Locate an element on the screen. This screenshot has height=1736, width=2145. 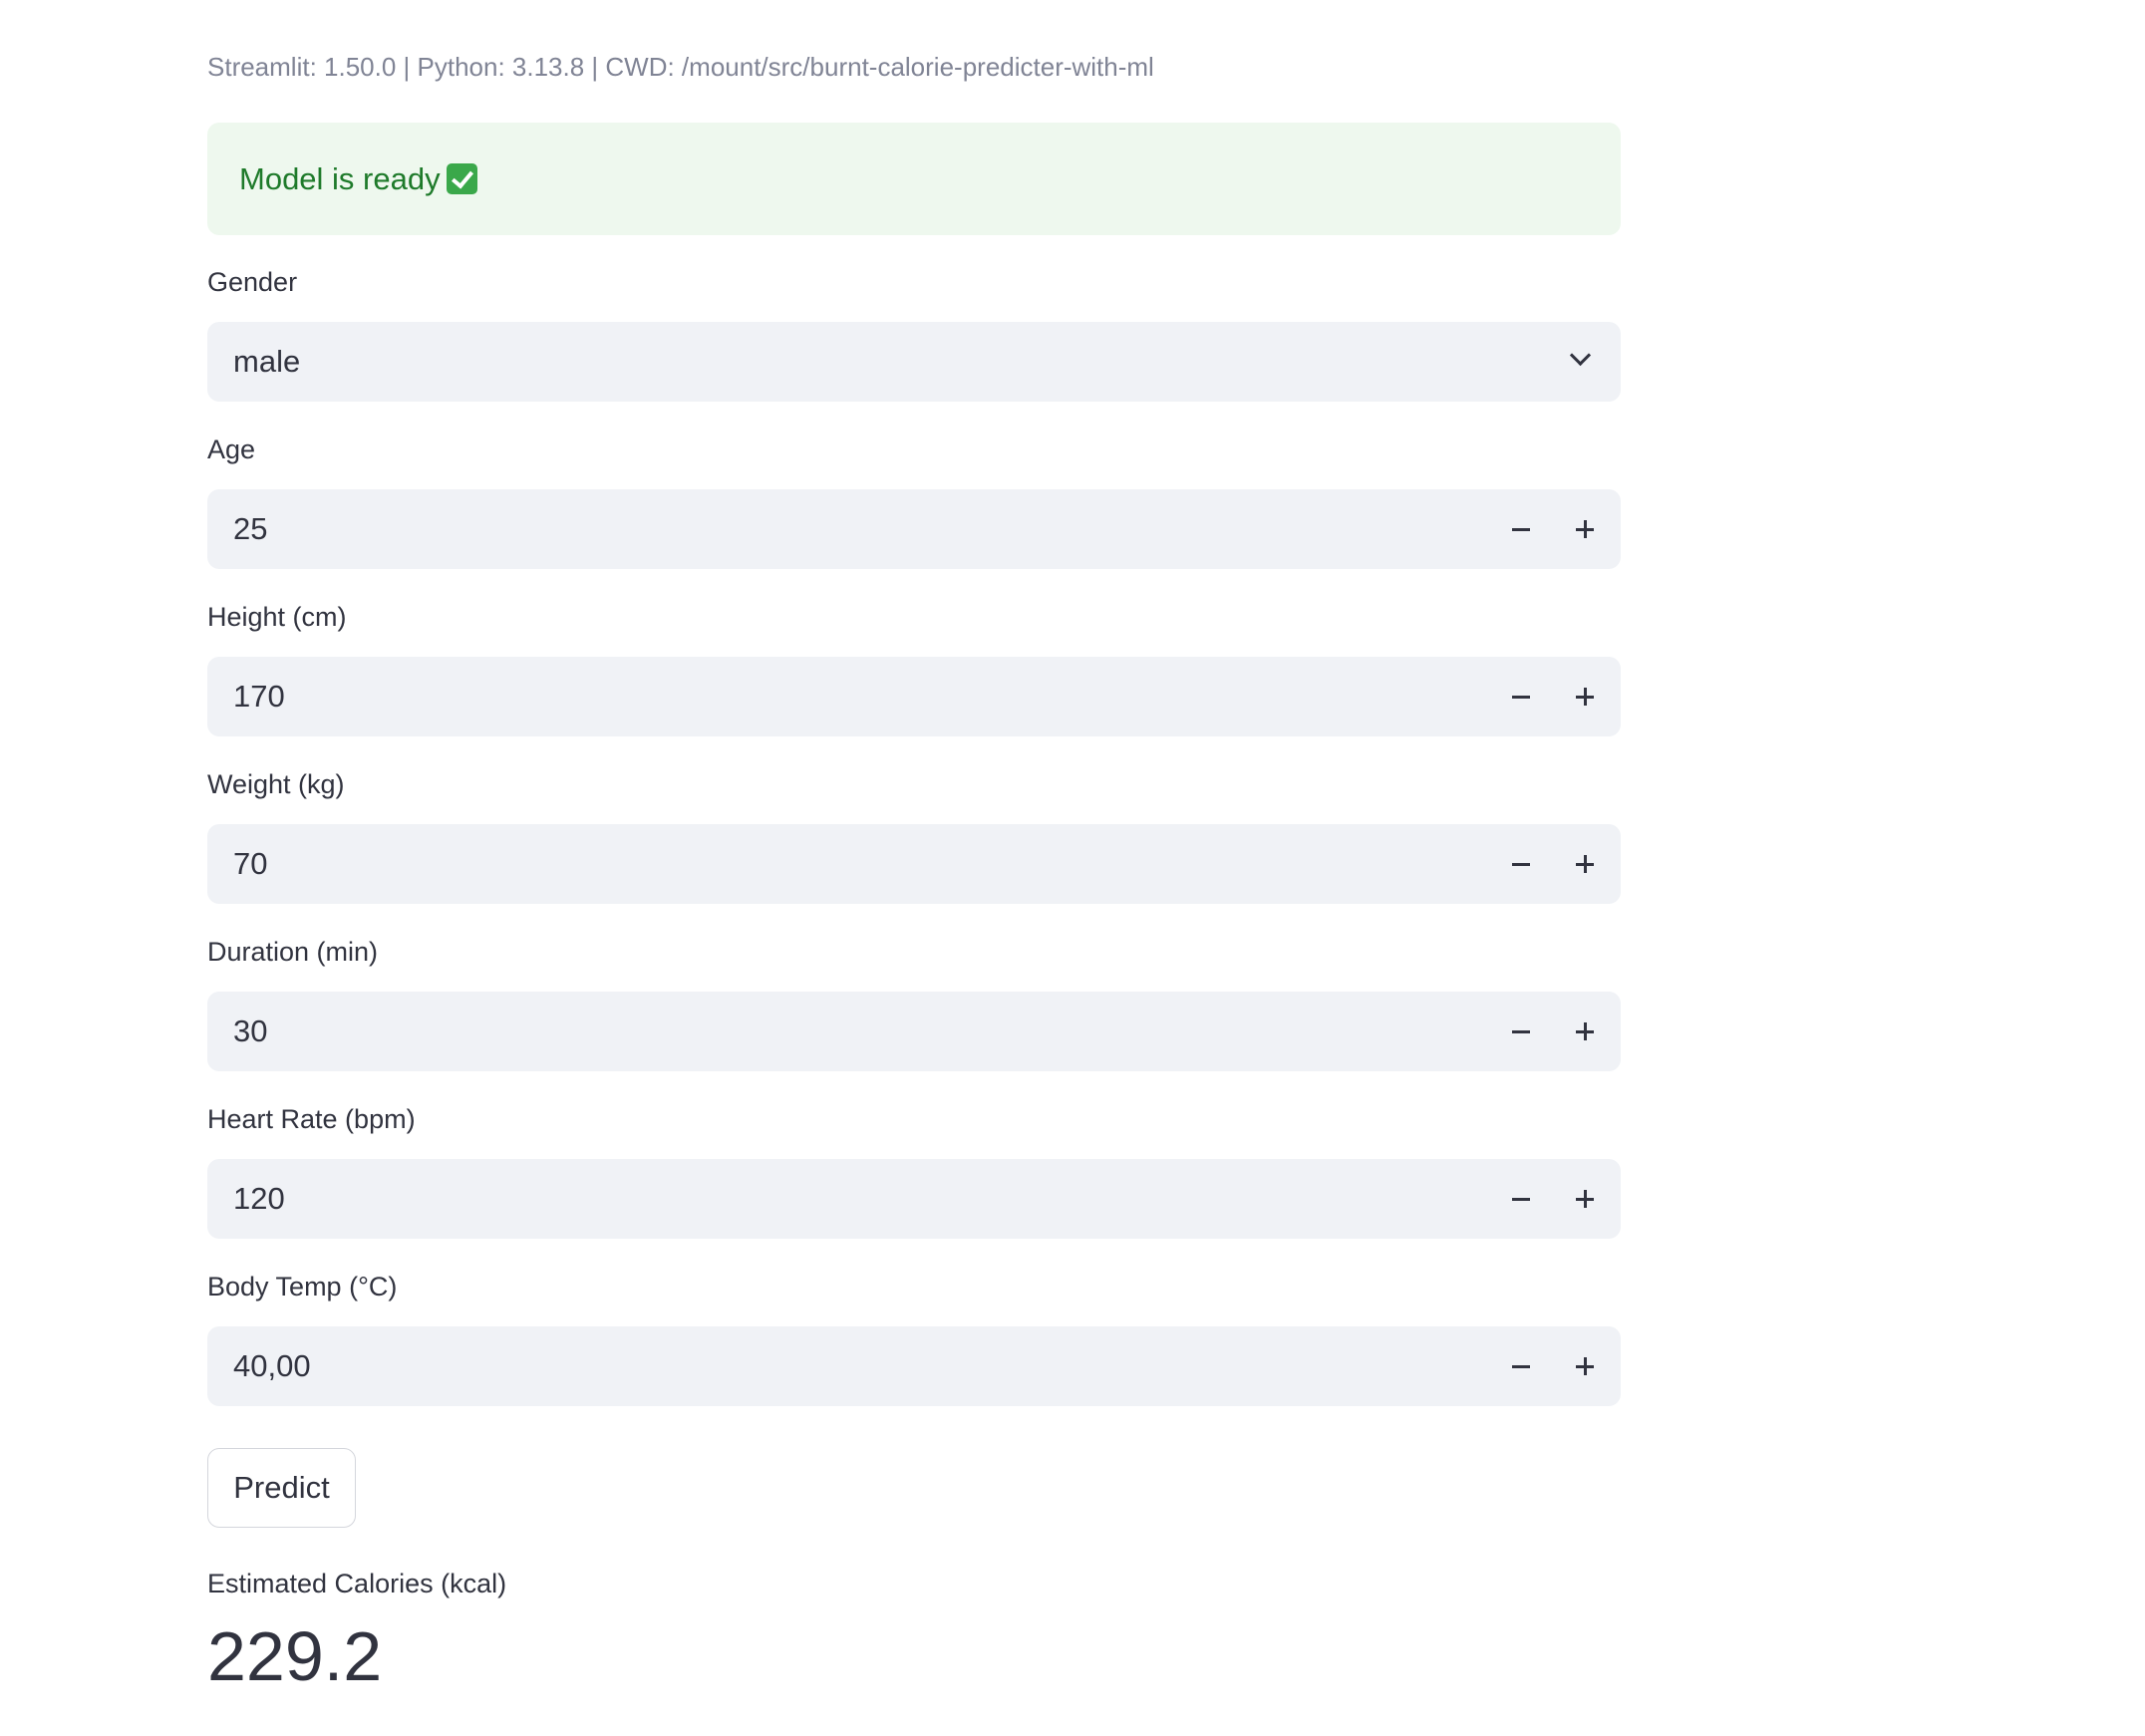
weight-label: Weight (kg) is located at coordinates (276, 784).